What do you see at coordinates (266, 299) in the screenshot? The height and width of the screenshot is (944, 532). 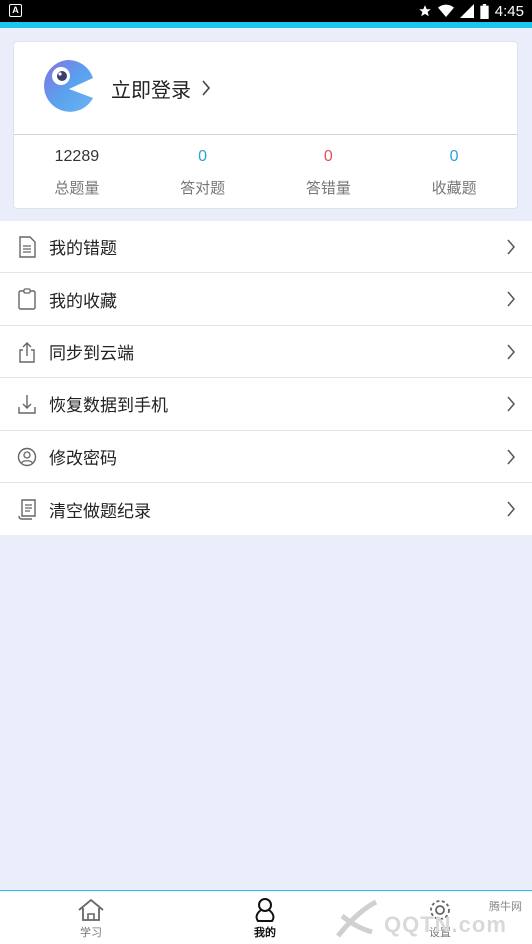 I see `menu-item-my-favorites: 我的收藏` at bounding box center [266, 299].